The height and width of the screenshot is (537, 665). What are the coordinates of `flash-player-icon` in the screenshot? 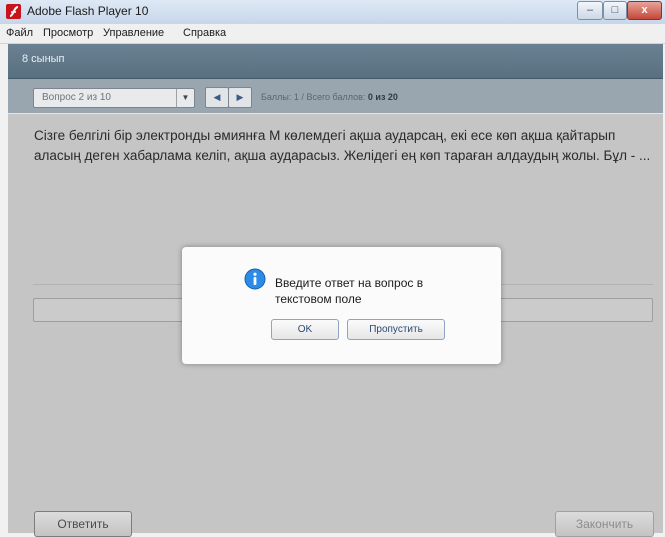 It's located at (13, 11).